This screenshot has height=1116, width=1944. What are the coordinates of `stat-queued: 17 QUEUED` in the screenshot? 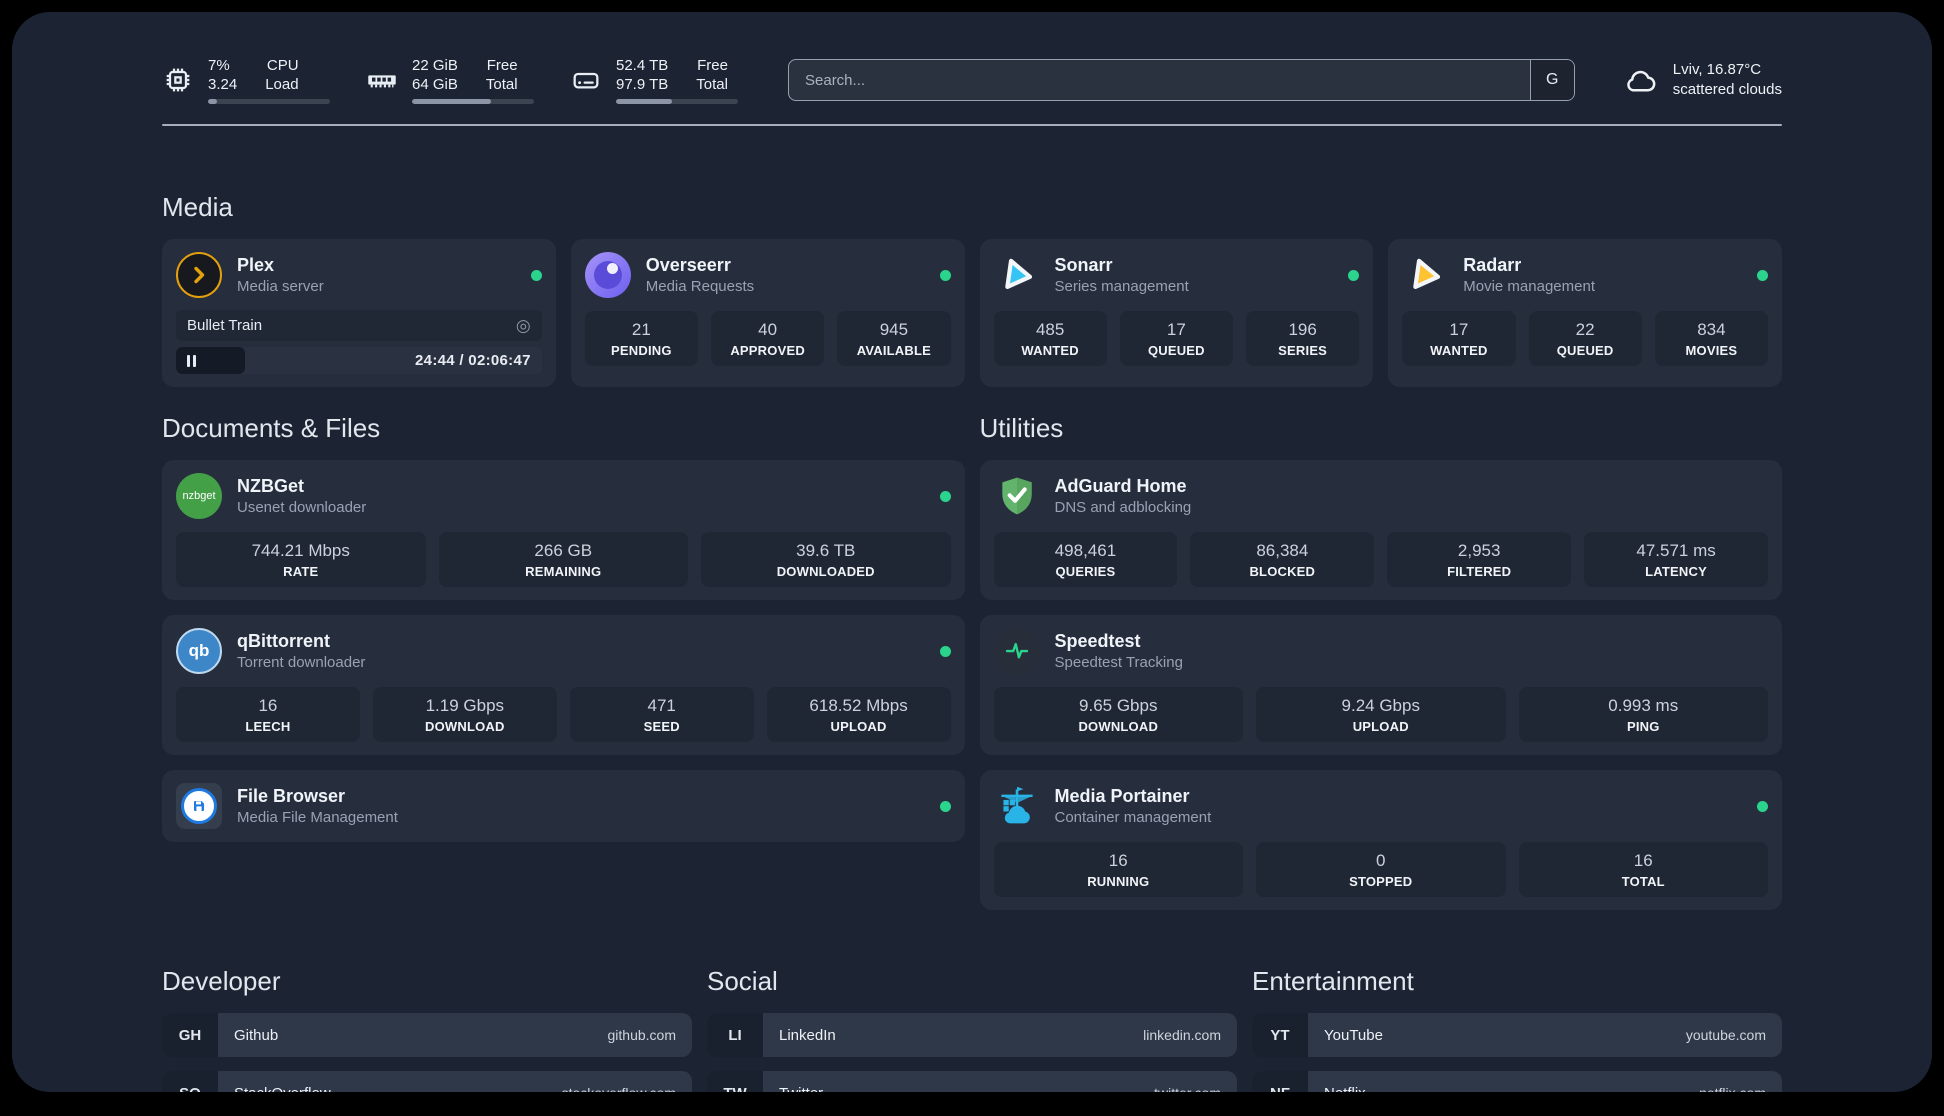 It's located at (1176, 339).